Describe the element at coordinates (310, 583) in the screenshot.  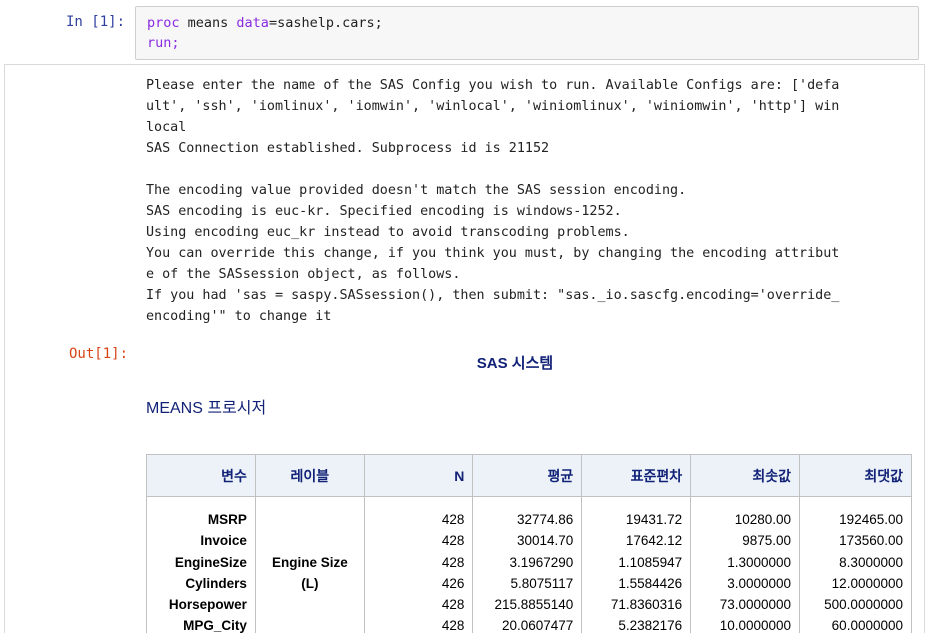
I see `label-cell: (L)` at that location.